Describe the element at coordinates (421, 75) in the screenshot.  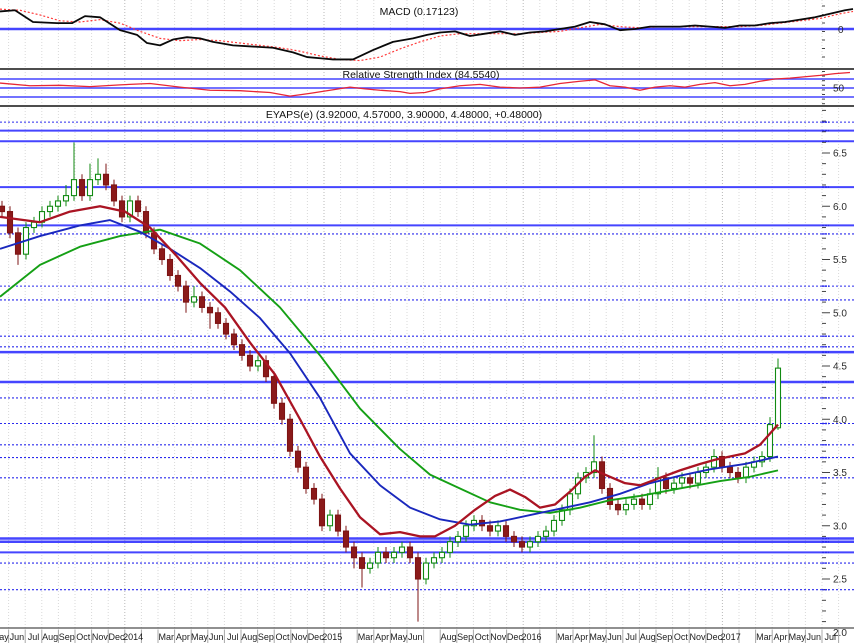
I see `rsi-panel-title: Relative Strength Index (84.5540)` at that location.